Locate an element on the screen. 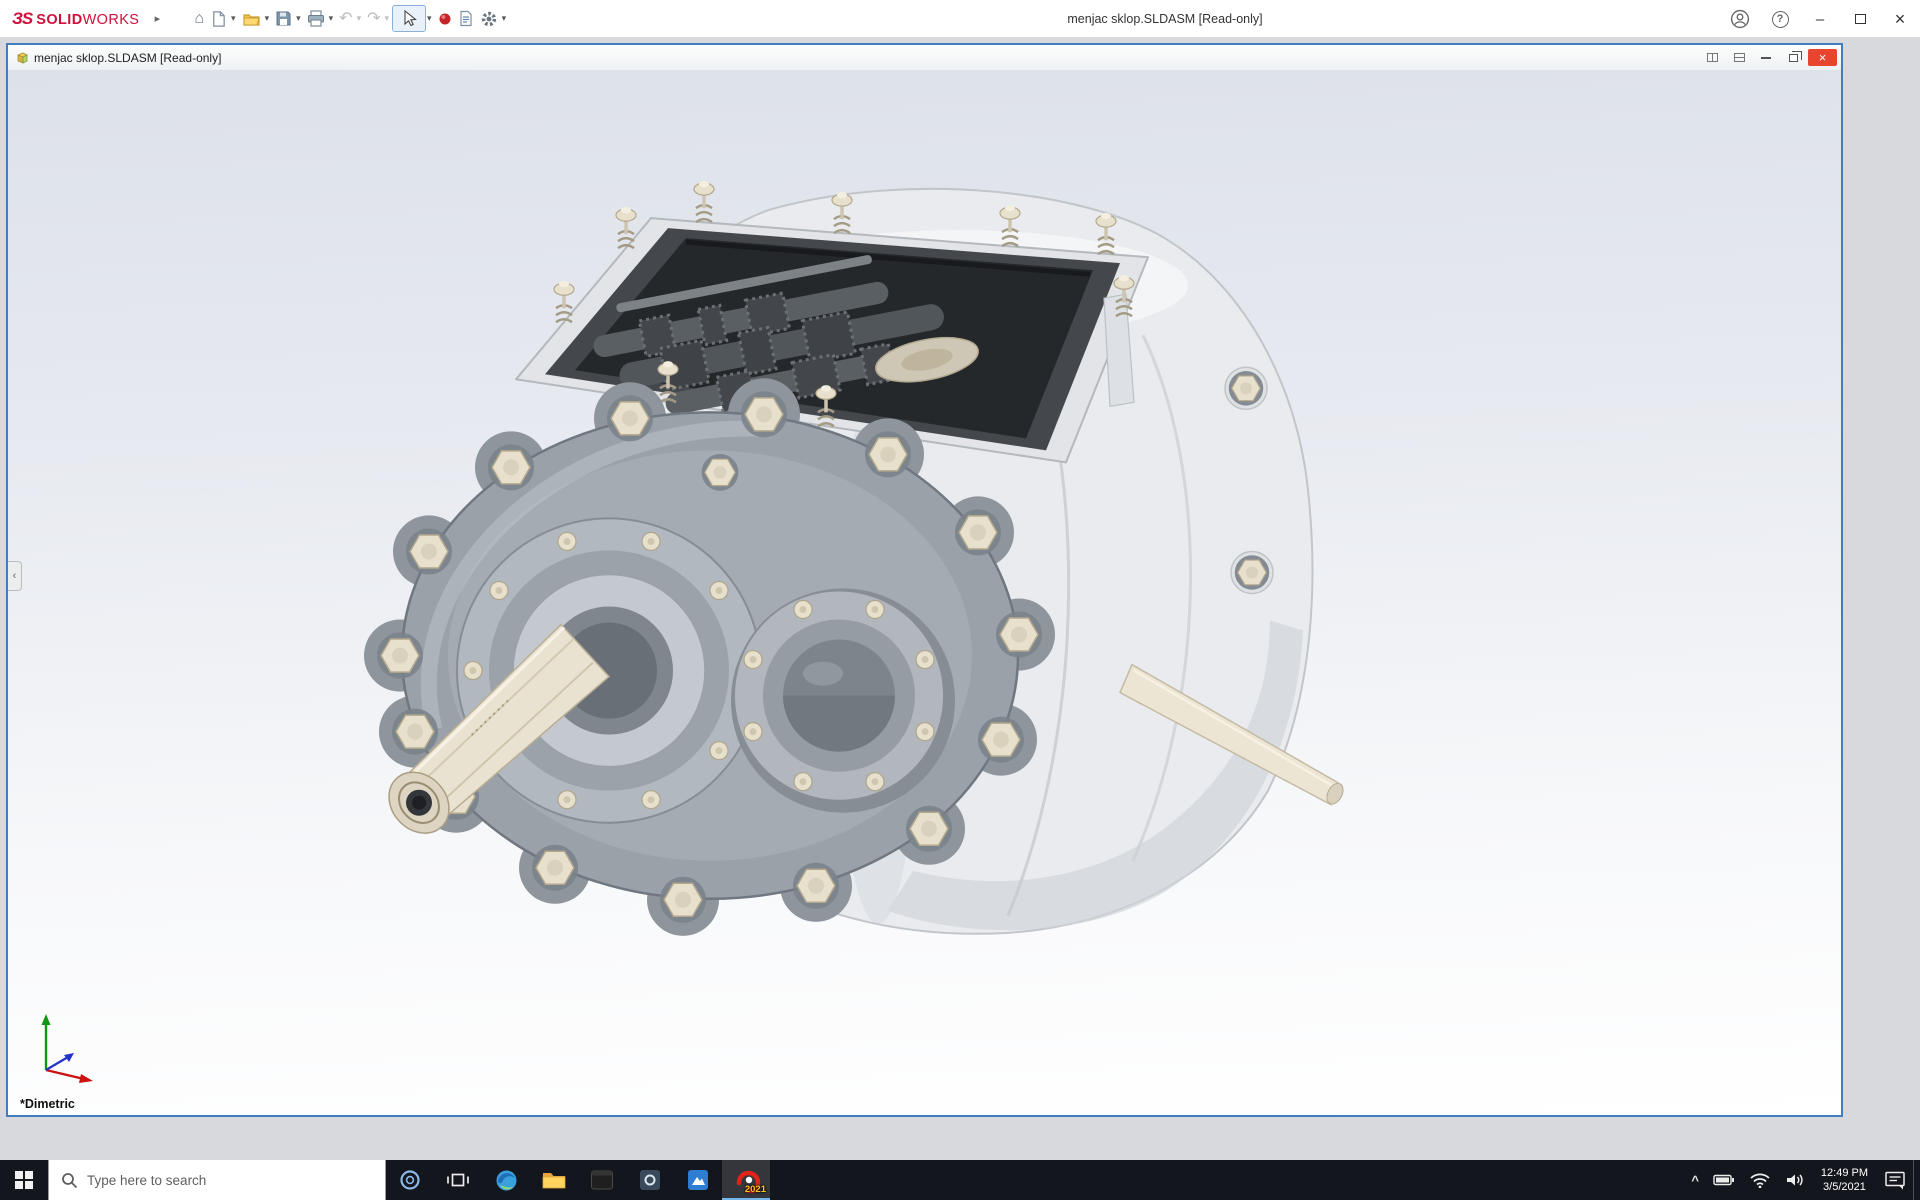 The width and height of the screenshot is (1920, 1200). doc-restore-icon is located at coordinates (1795, 56).